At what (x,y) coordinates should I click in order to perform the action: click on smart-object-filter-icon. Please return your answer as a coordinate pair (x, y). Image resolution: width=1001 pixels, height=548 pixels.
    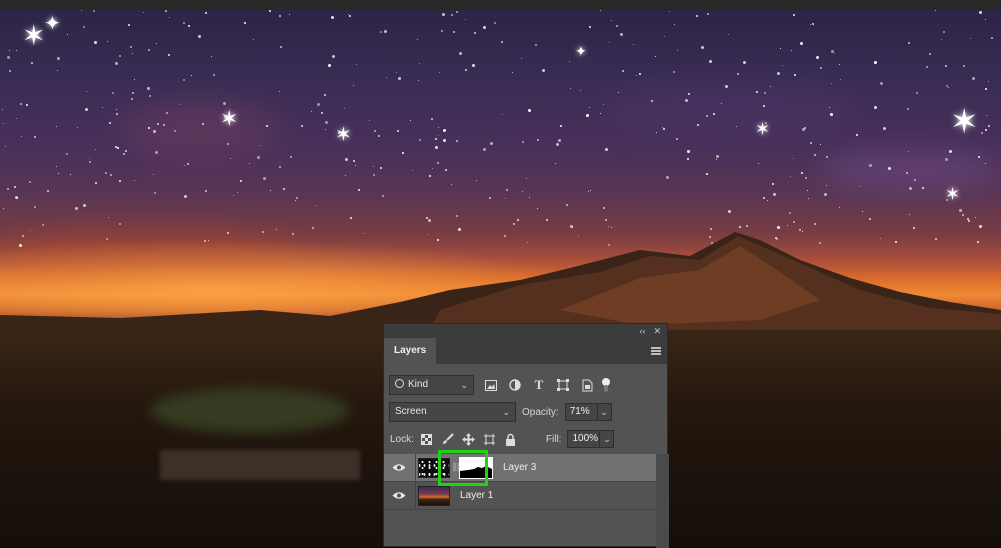
    Looking at the image, I should click on (587, 385).